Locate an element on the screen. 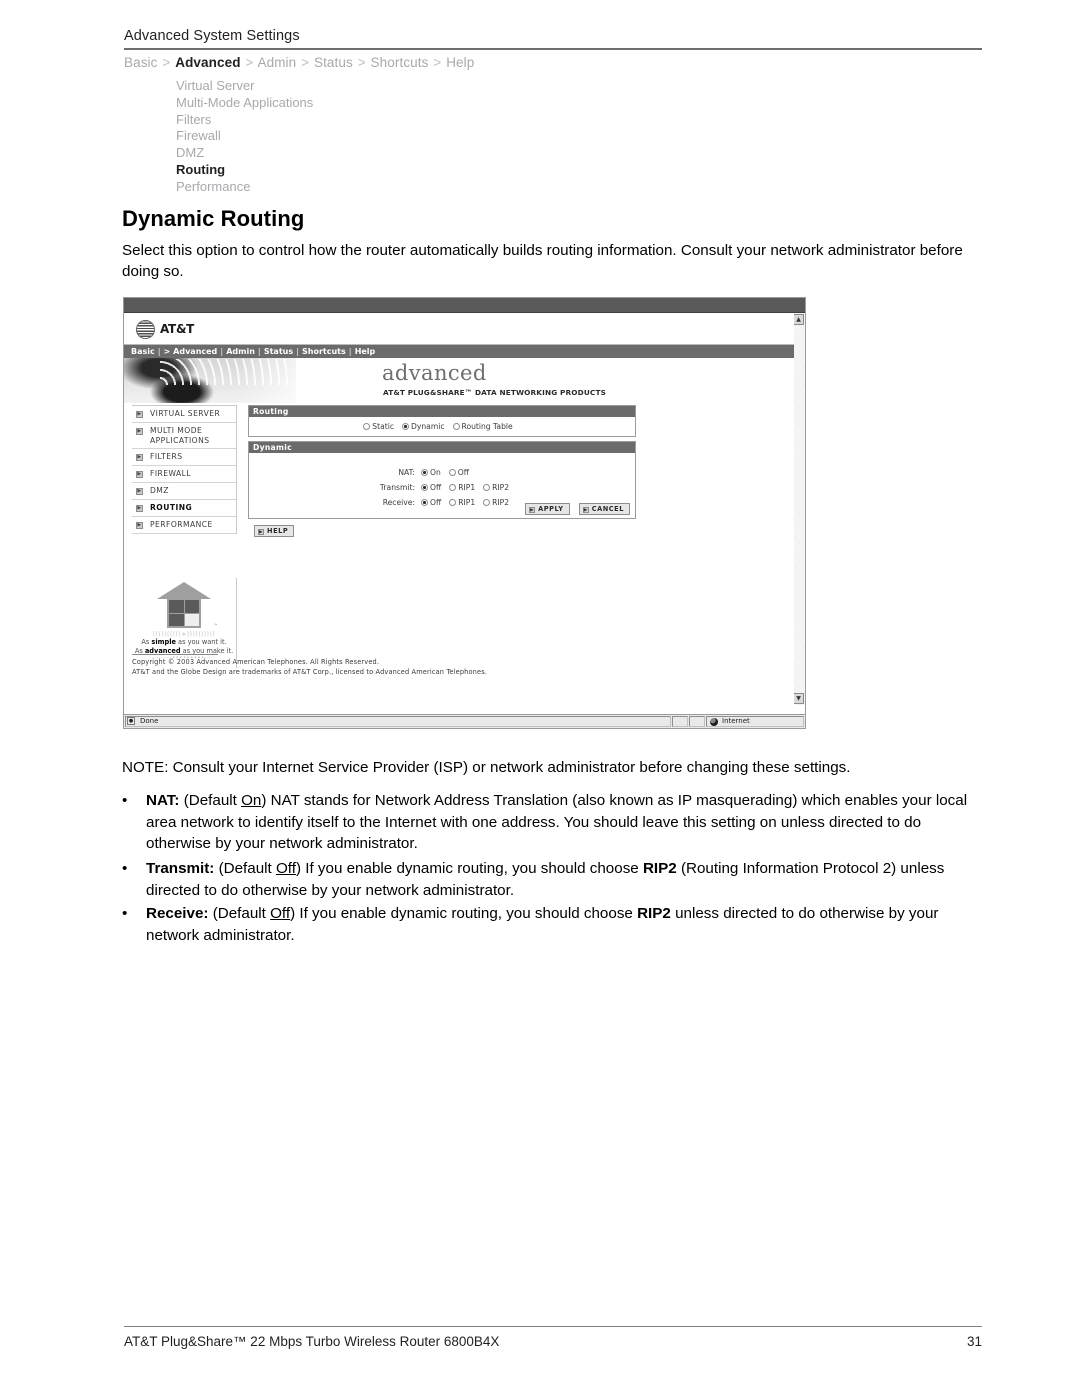  subnav-item-performance: Performance is located at coordinates (244, 187).